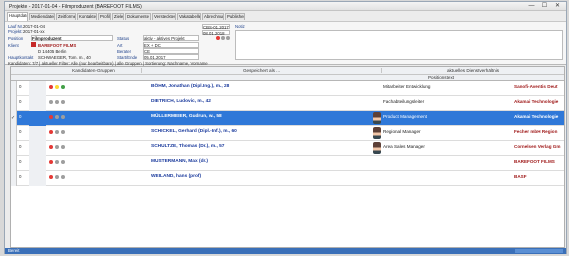 The height and width of the screenshot is (256, 569). Describe the element at coordinates (171, 38) in the screenshot. I see `status-select: aktiv - aktives Projekt` at that location.